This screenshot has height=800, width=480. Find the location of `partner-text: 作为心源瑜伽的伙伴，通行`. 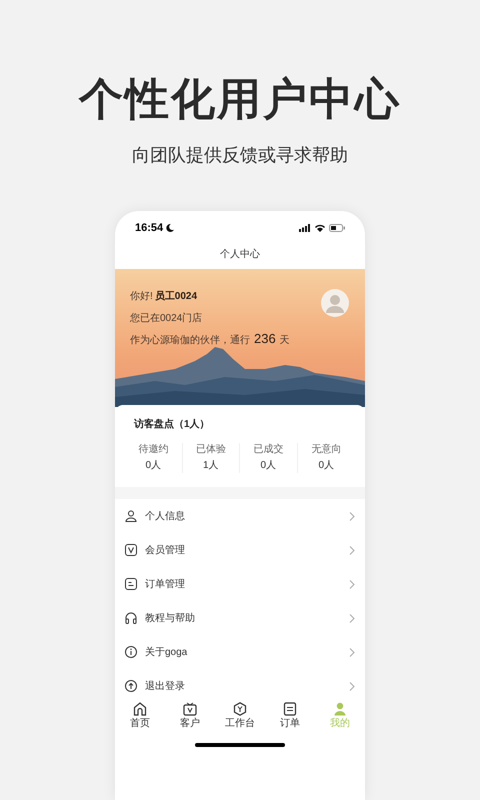

partner-text: 作为心源瑜伽的伙伴，通行 is located at coordinates (190, 341).